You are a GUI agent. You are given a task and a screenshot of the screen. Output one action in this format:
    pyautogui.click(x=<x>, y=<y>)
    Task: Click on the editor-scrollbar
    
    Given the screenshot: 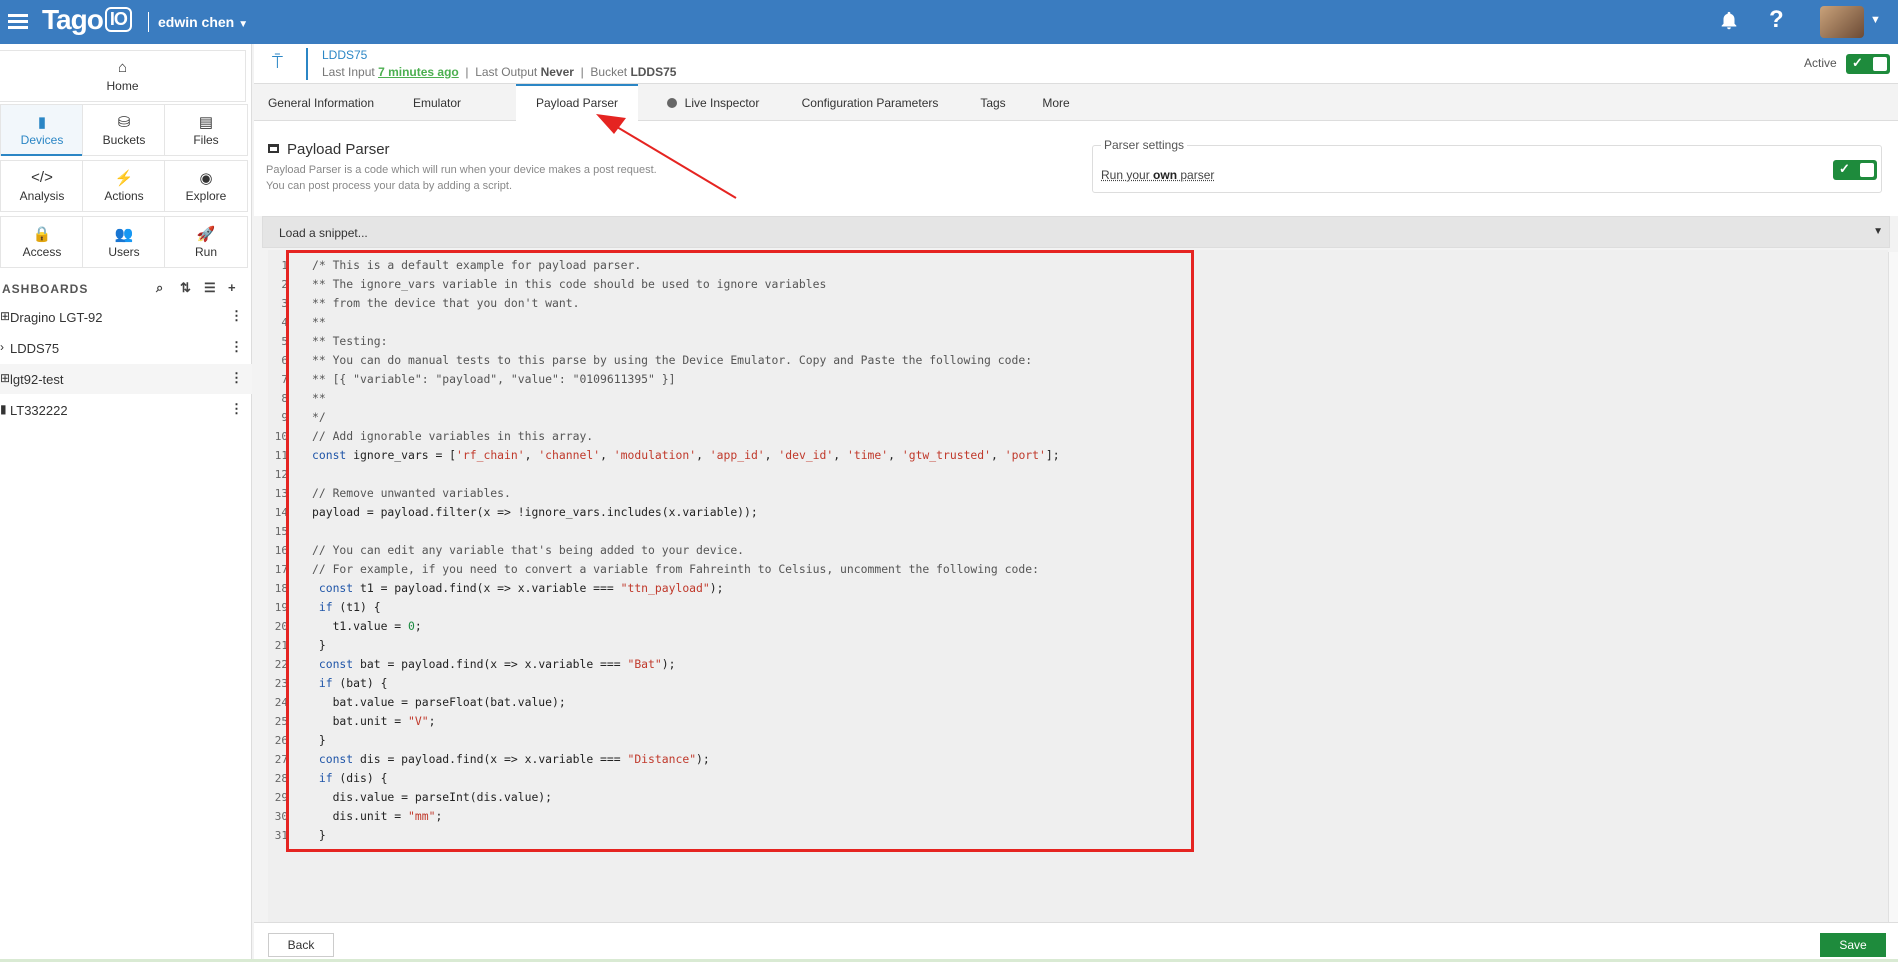 What is the action you would take?
    pyautogui.click(x=1893, y=587)
    